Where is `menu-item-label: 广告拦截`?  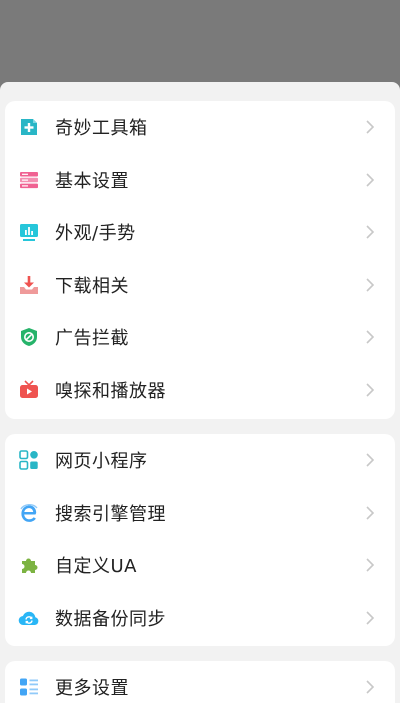
menu-item-label: 广告拦截 is located at coordinates (92, 339).